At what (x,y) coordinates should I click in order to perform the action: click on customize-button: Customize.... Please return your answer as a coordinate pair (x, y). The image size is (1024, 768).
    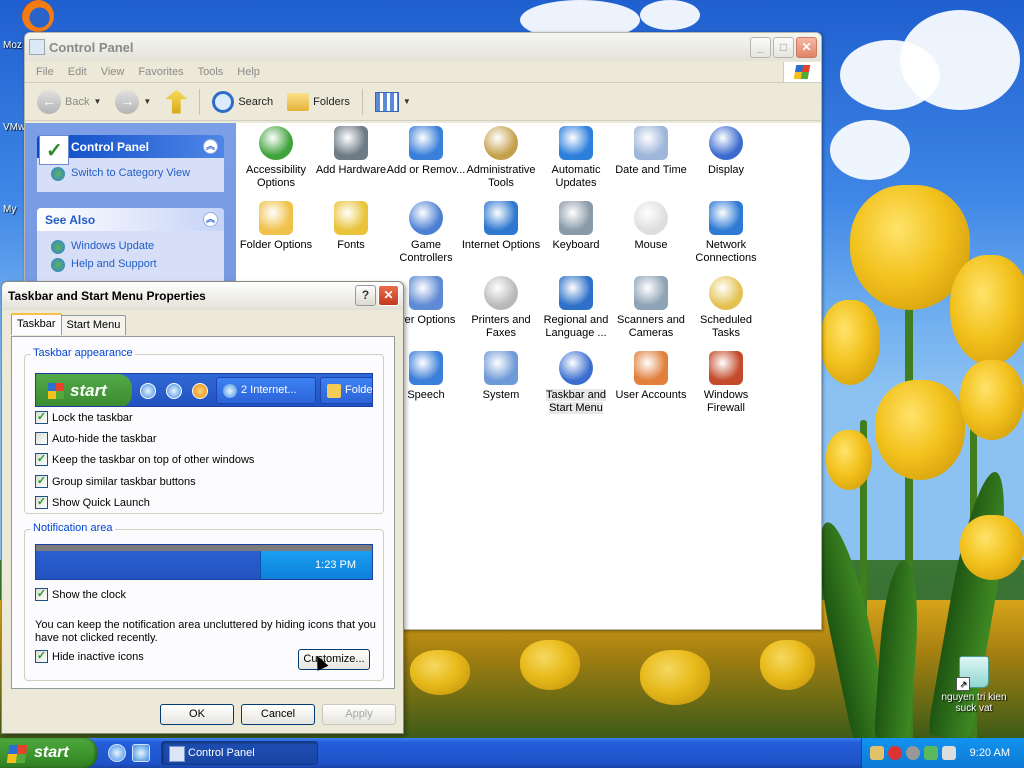
    Looking at the image, I should click on (334, 659).